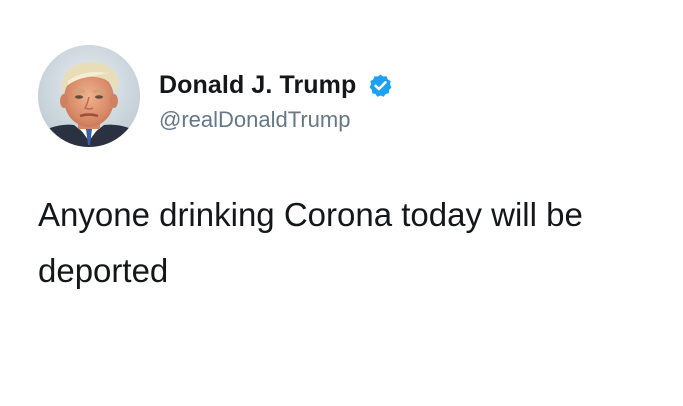 The height and width of the screenshot is (406, 683). I want to click on verified-badge-icon, so click(380, 85).